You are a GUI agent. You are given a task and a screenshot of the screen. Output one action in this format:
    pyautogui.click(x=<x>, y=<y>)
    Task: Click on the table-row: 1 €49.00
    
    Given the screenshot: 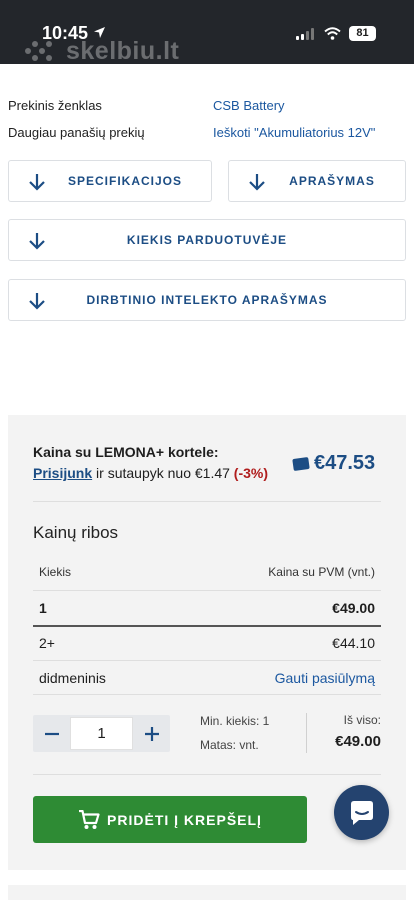 What is the action you would take?
    pyautogui.click(x=207, y=608)
    